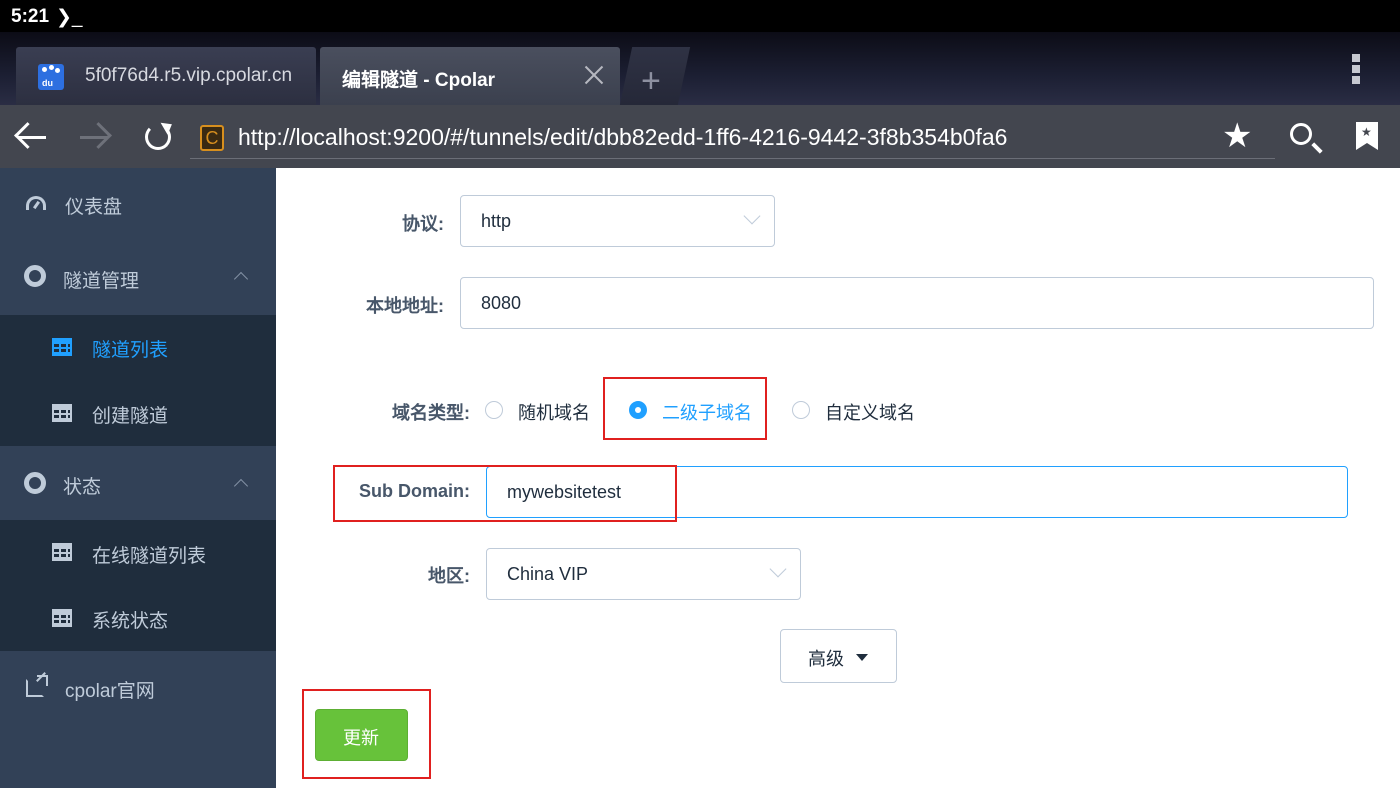  What do you see at coordinates (36, 203) in the screenshot?
I see `dashboard-icon` at bounding box center [36, 203].